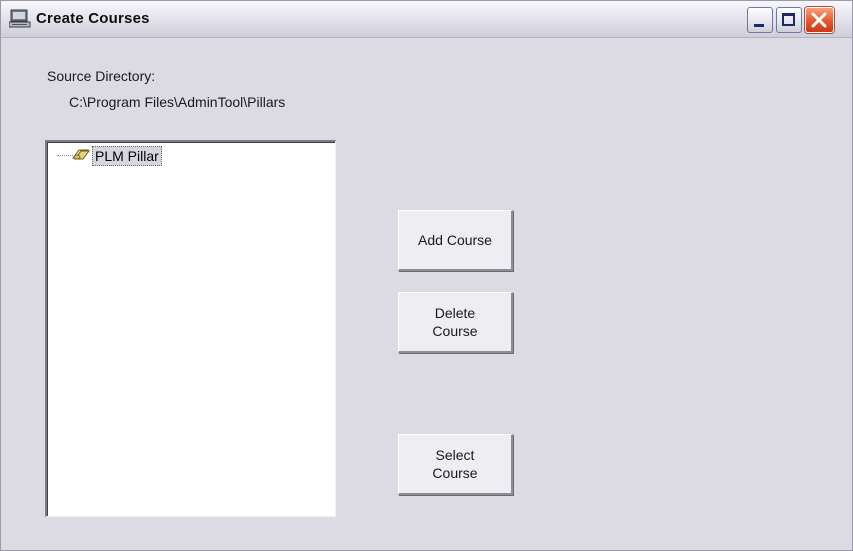 The height and width of the screenshot is (551, 853). What do you see at coordinates (101, 76) in the screenshot?
I see `source-directory-label: Source Directory:` at bounding box center [101, 76].